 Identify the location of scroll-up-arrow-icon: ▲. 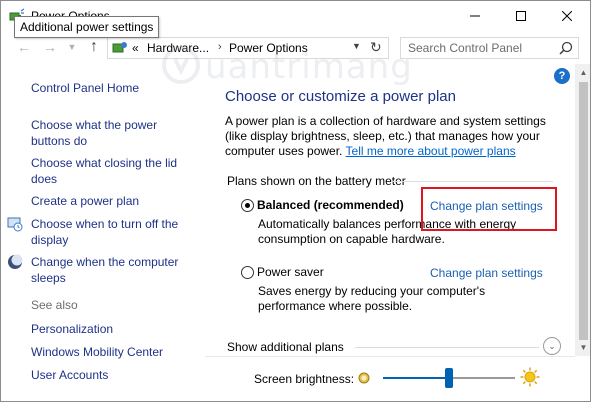
(582, 72).